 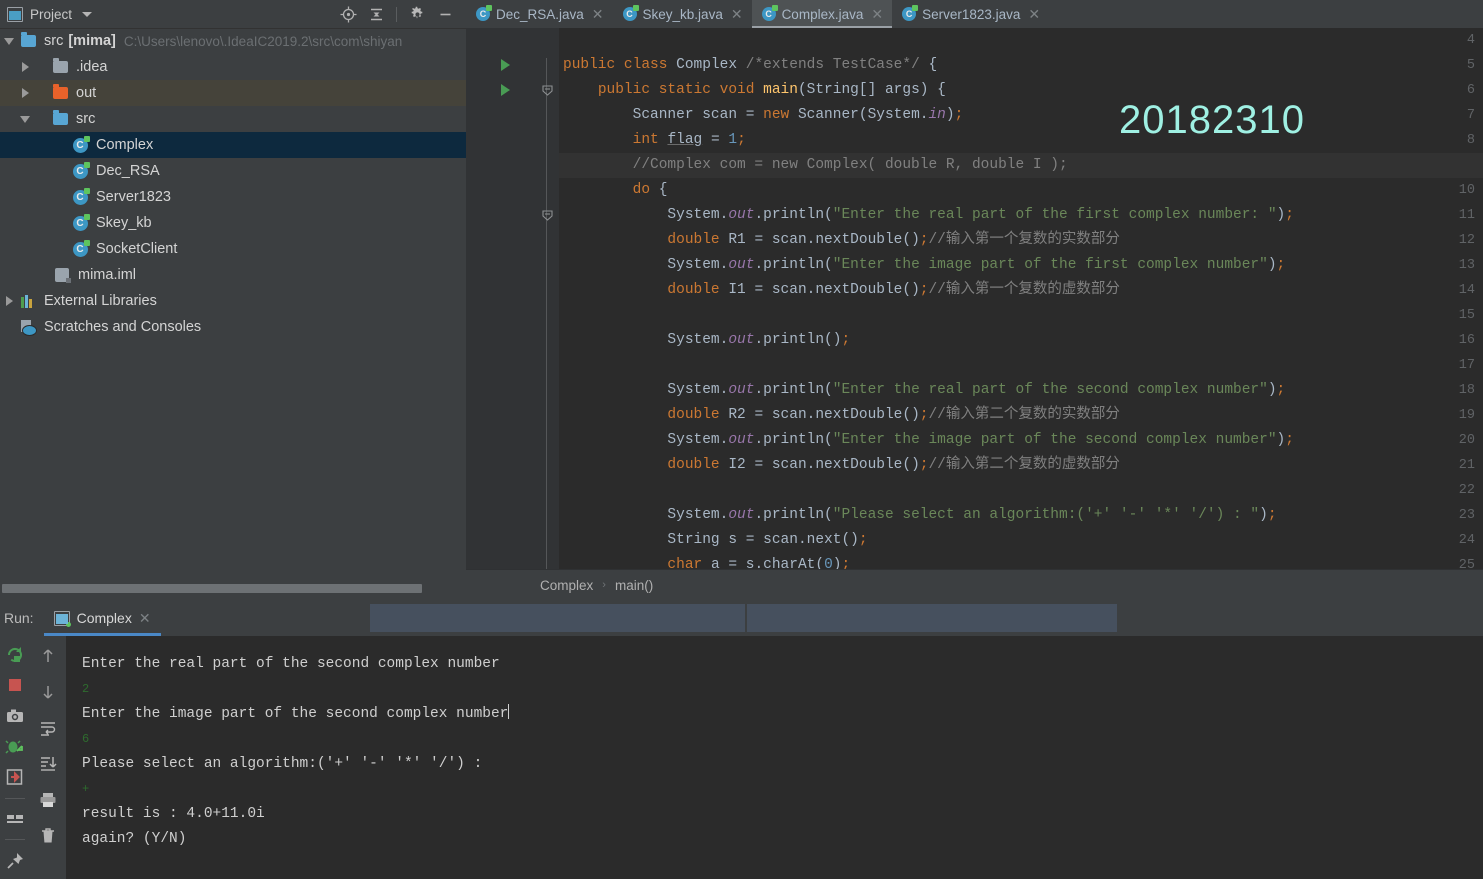 I want to click on print-icon, so click(x=48, y=800).